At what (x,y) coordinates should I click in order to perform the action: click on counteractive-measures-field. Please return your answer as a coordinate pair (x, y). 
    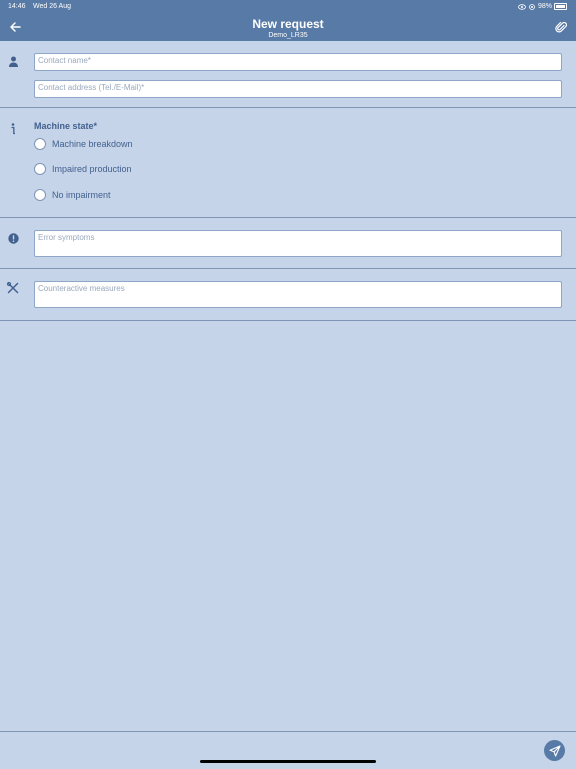
    Looking at the image, I should click on (298, 294).